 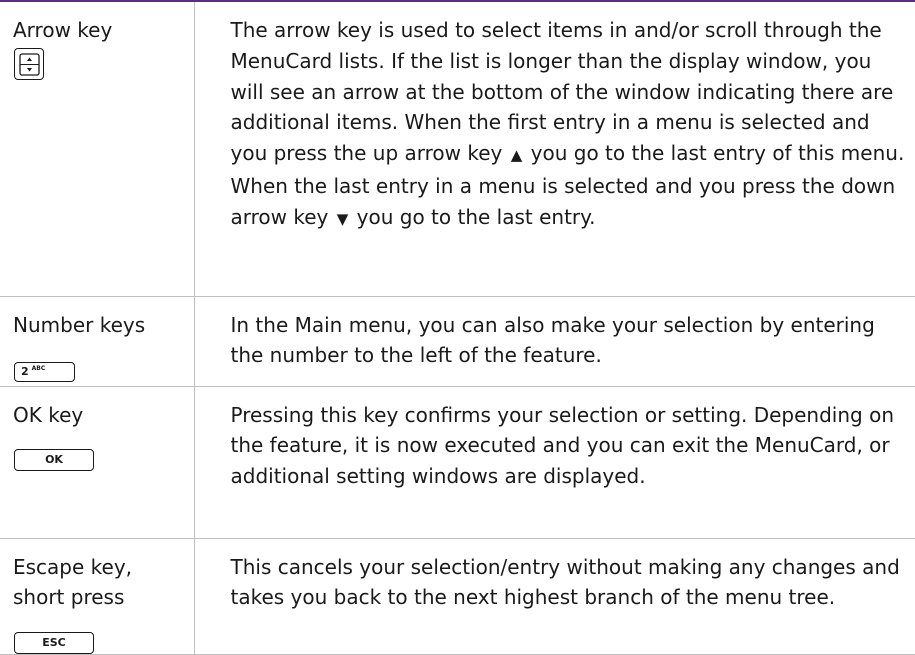 I want to click on key-cell: Arrow key, so click(x=97, y=149).